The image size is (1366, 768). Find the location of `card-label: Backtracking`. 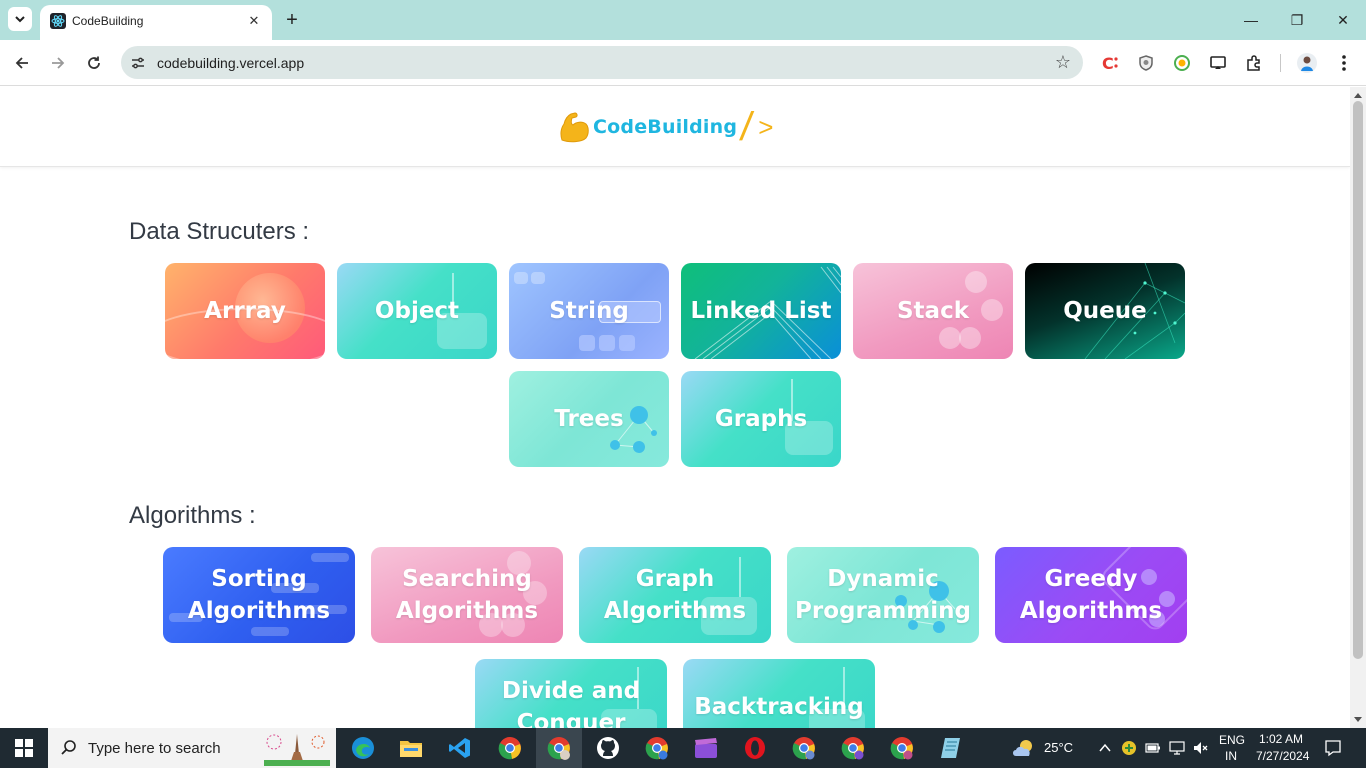

card-label: Backtracking is located at coordinates (779, 707).